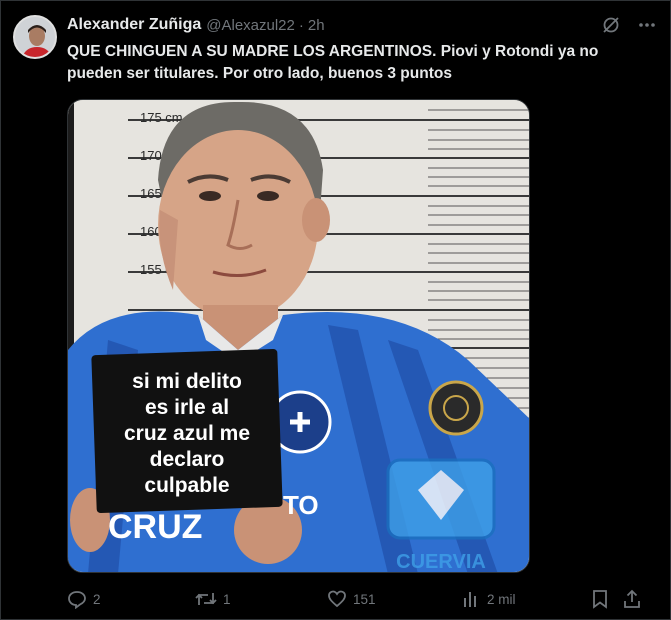 The width and height of the screenshot is (671, 620). What do you see at coordinates (441, 562) in the screenshot?
I see `watermark-text: CUERVIA` at bounding box center [441, 562].